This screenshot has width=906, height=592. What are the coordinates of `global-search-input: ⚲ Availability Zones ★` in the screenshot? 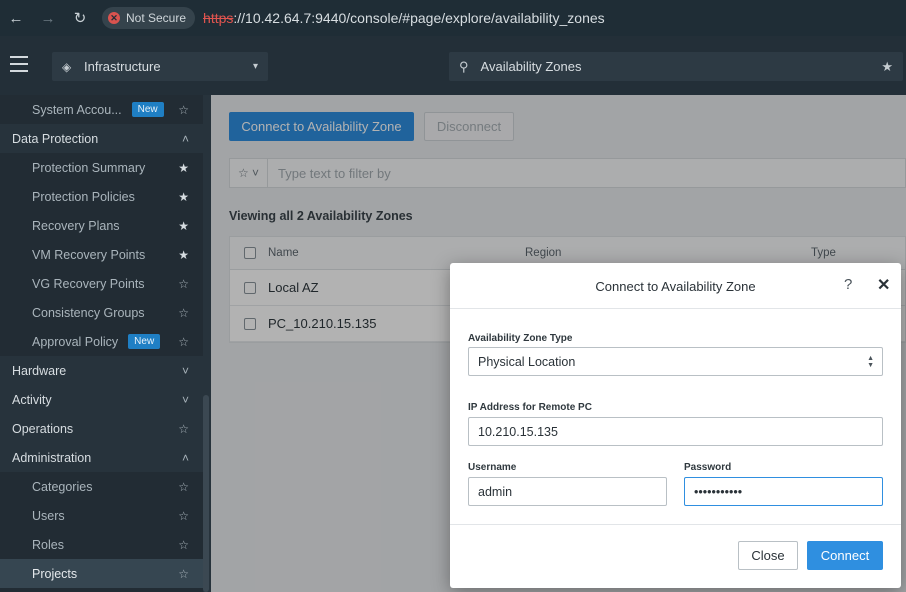 It's located at (676, 66).